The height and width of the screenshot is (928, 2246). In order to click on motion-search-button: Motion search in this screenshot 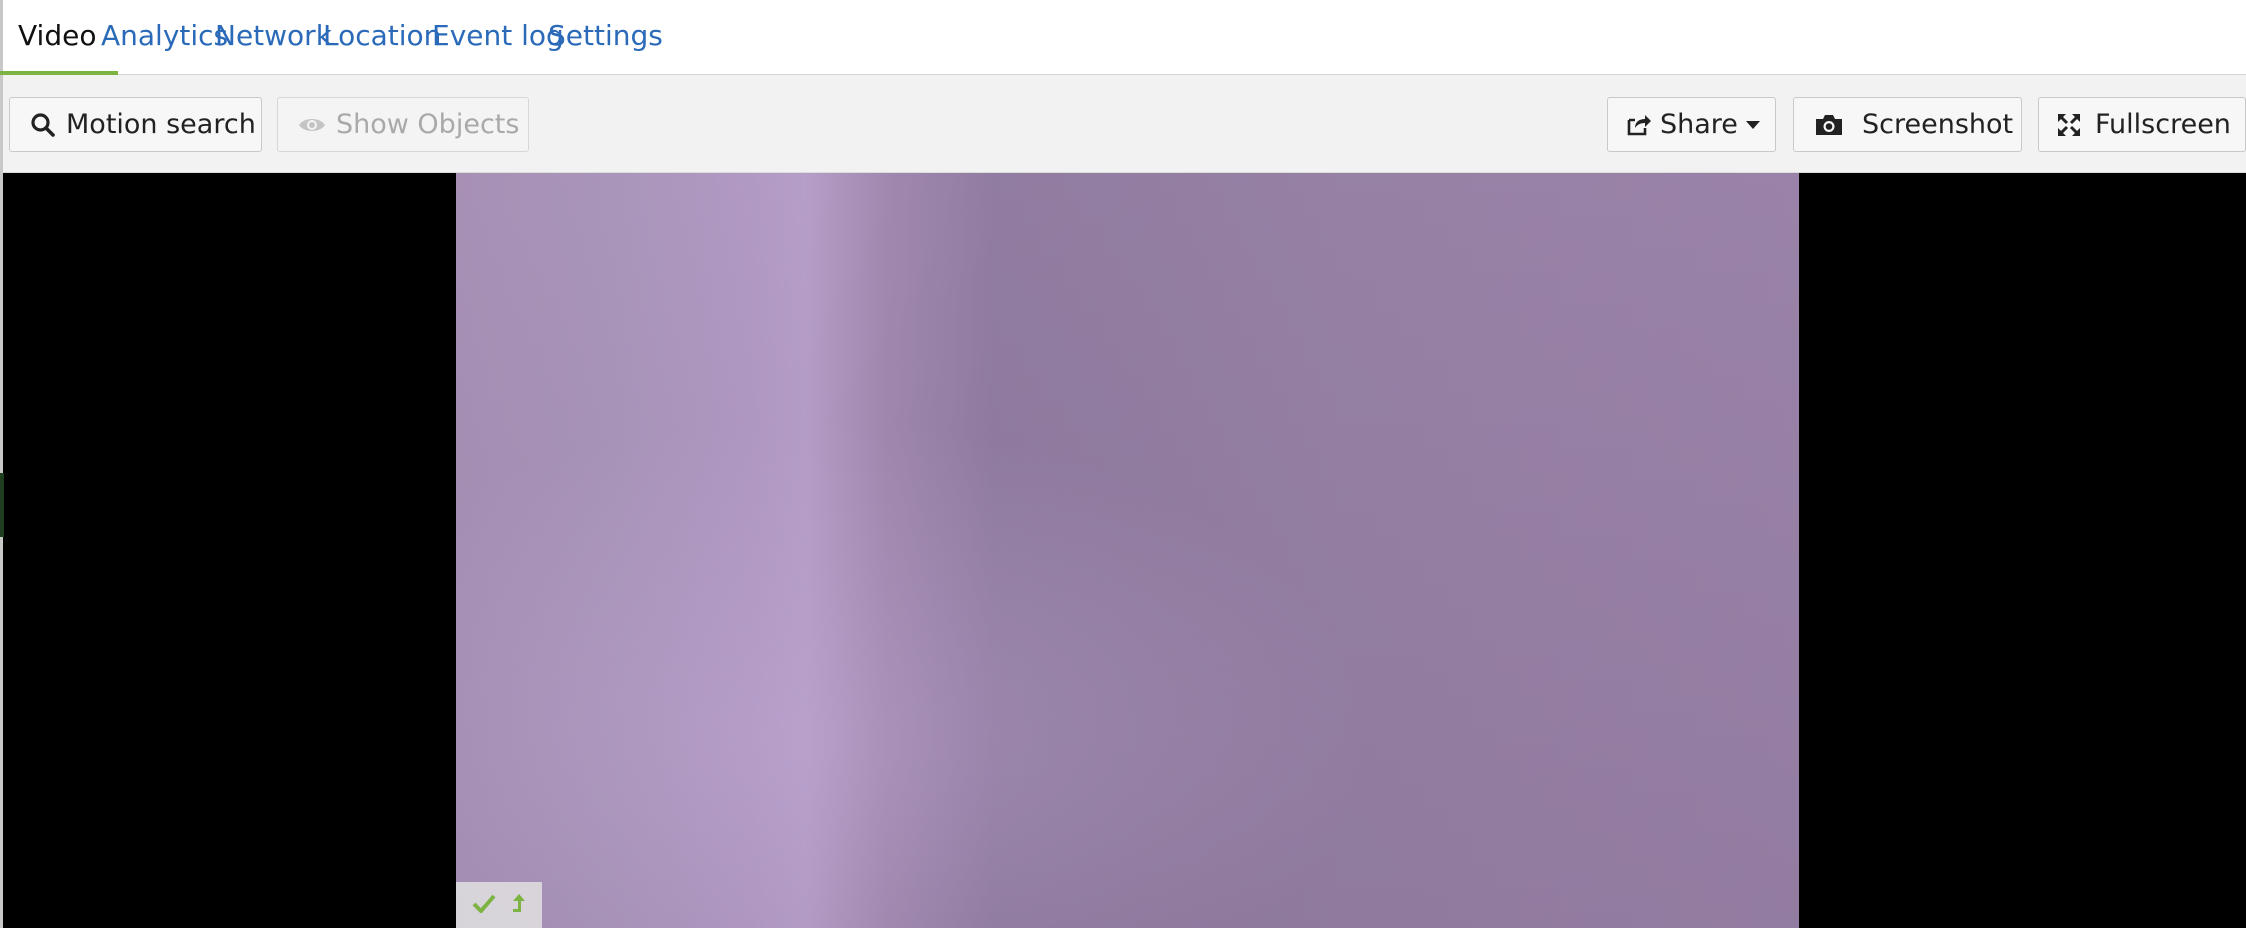, I will do `click(135, 124)`.